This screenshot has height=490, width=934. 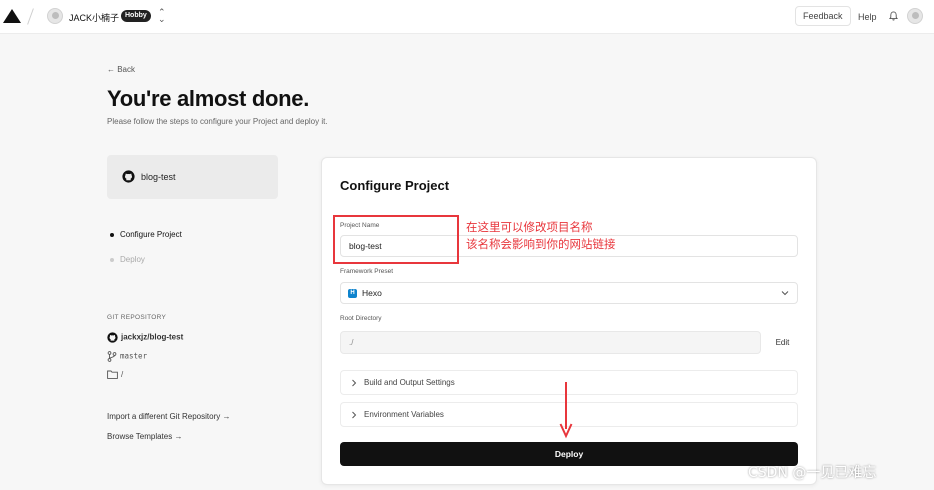 I want to click on browse-templates-link: Browse Templates →, so click(x=144, y=436).